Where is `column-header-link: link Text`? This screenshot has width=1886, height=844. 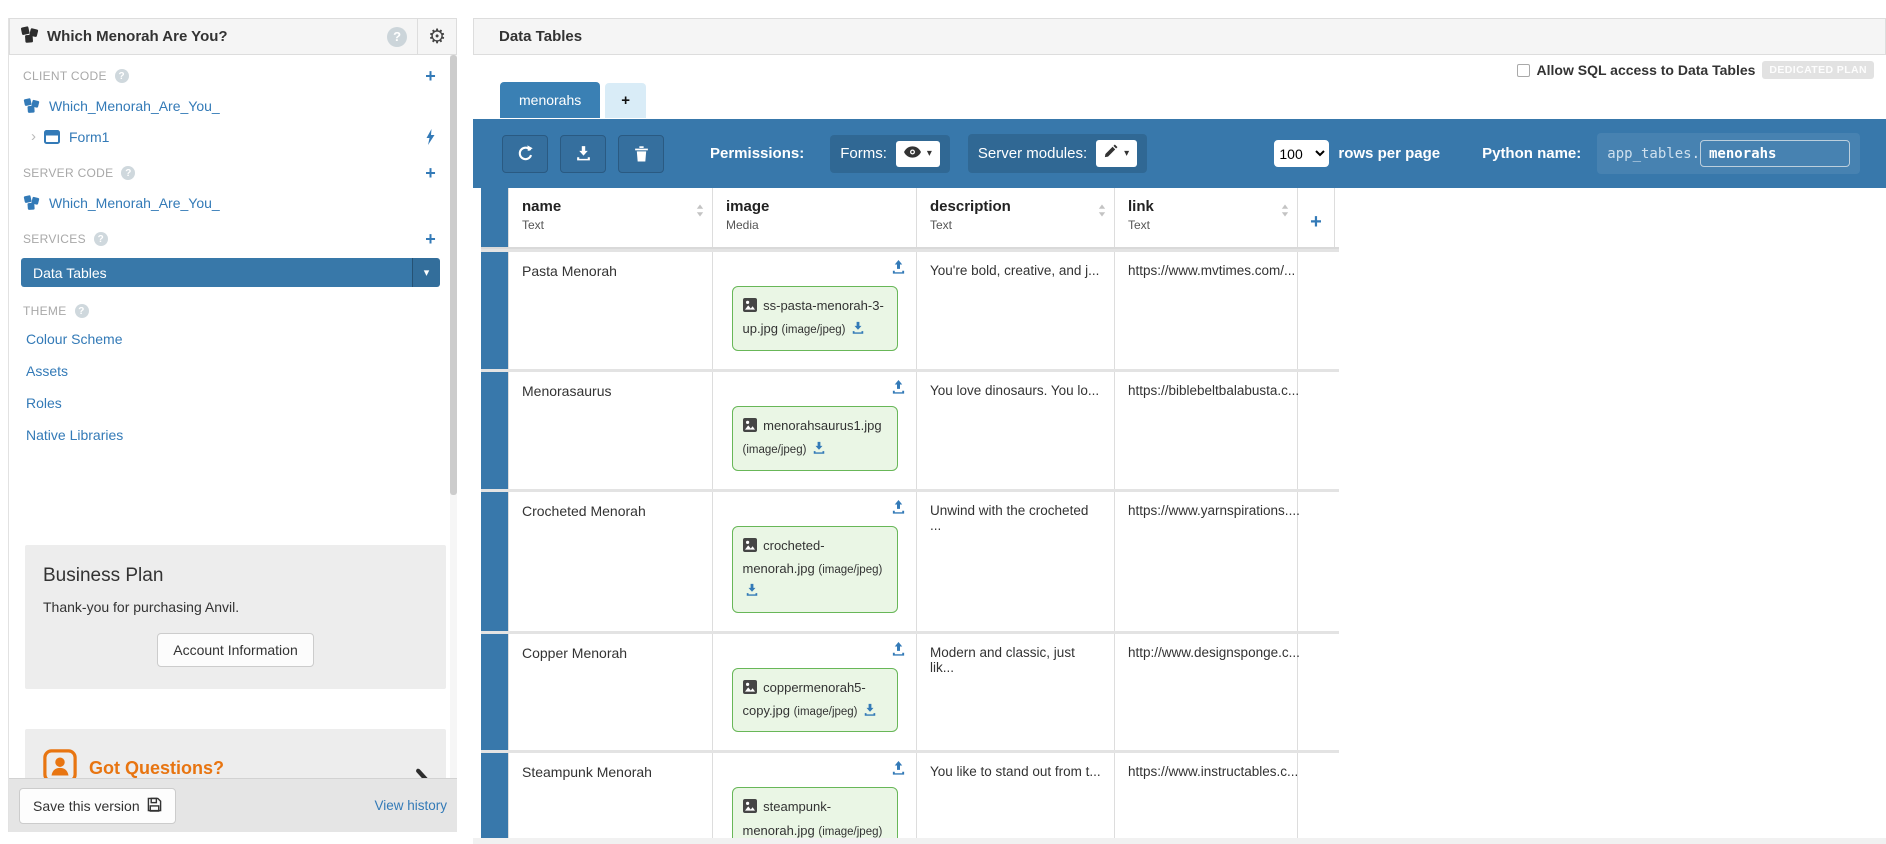
column-header-link: link Text is located at coordinates (1206, 217).